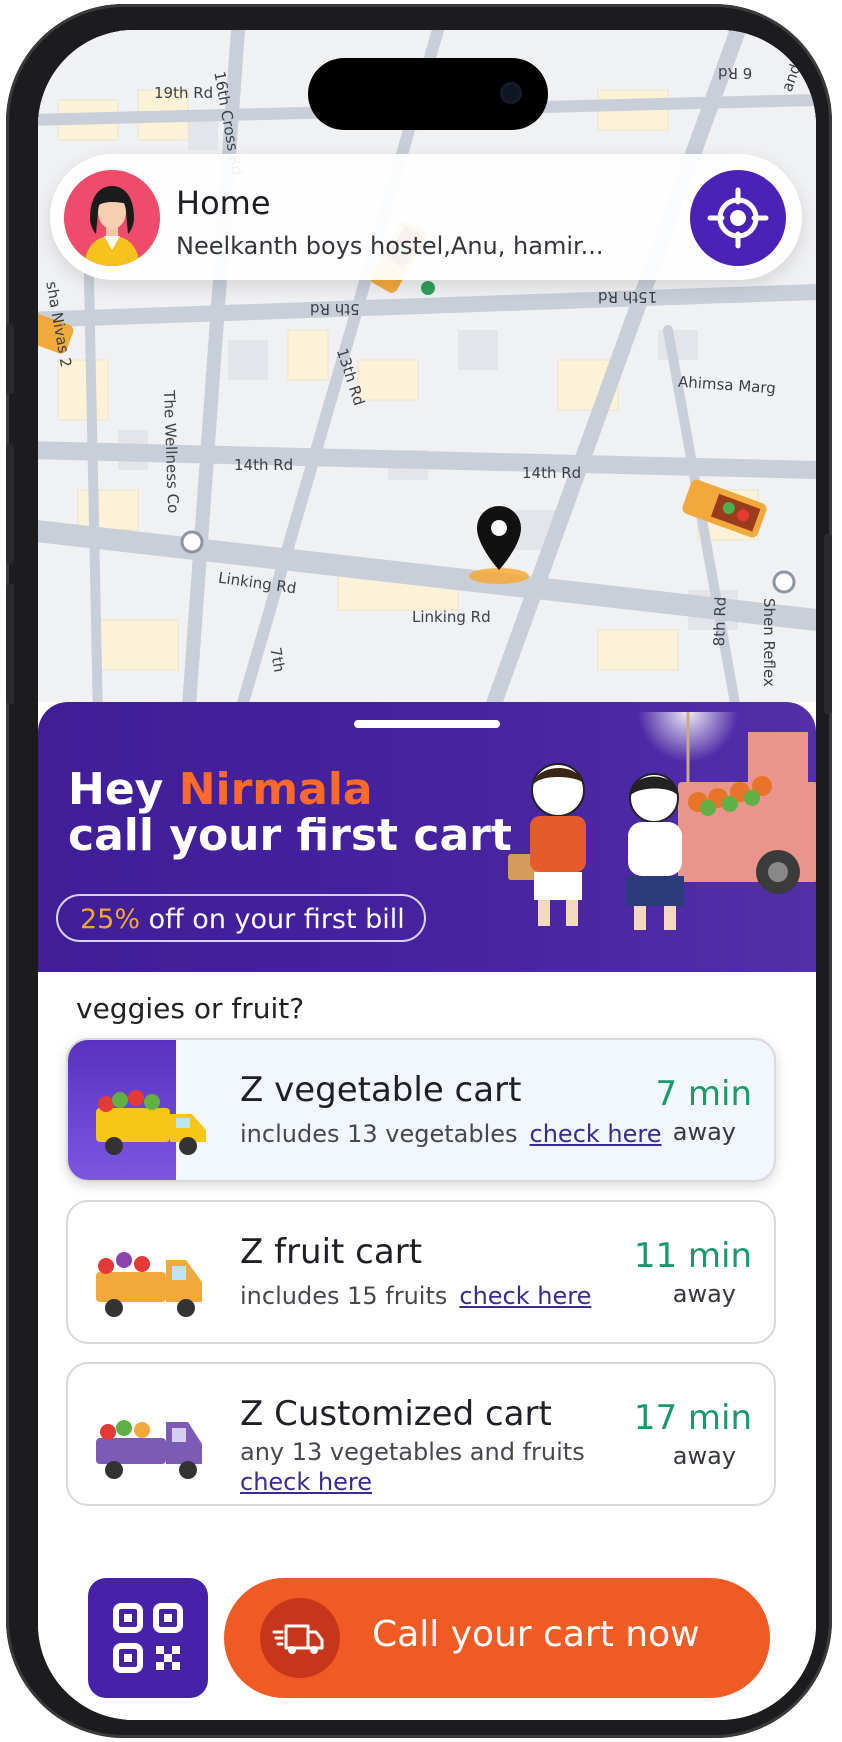 Image resolution: width=842 pixels, height=1742 pixels. What do you see at coordinates (662, 821) in the screenshot?
I see `vendor-illustration` at bounding box center [662, 821].